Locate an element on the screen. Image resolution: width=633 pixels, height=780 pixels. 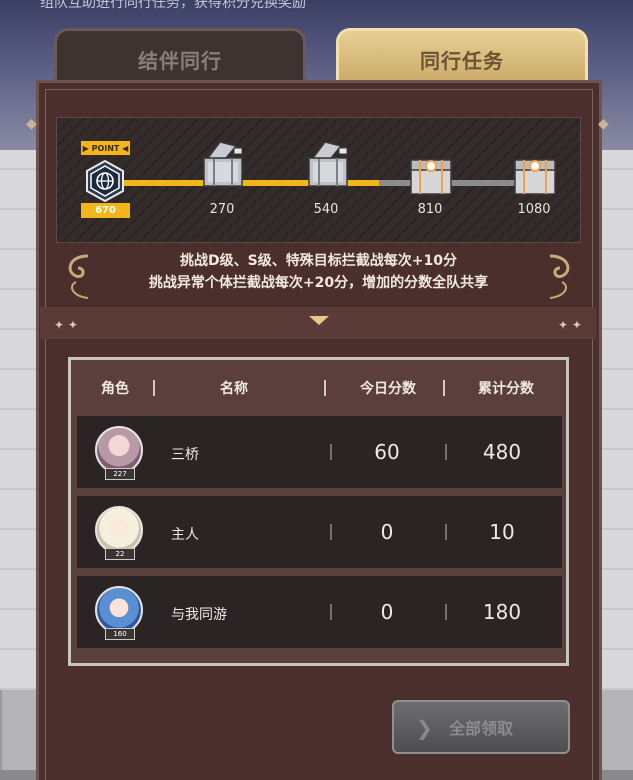
point-tag: ▶ POINT ◀ is located at coordinates (105, 148).